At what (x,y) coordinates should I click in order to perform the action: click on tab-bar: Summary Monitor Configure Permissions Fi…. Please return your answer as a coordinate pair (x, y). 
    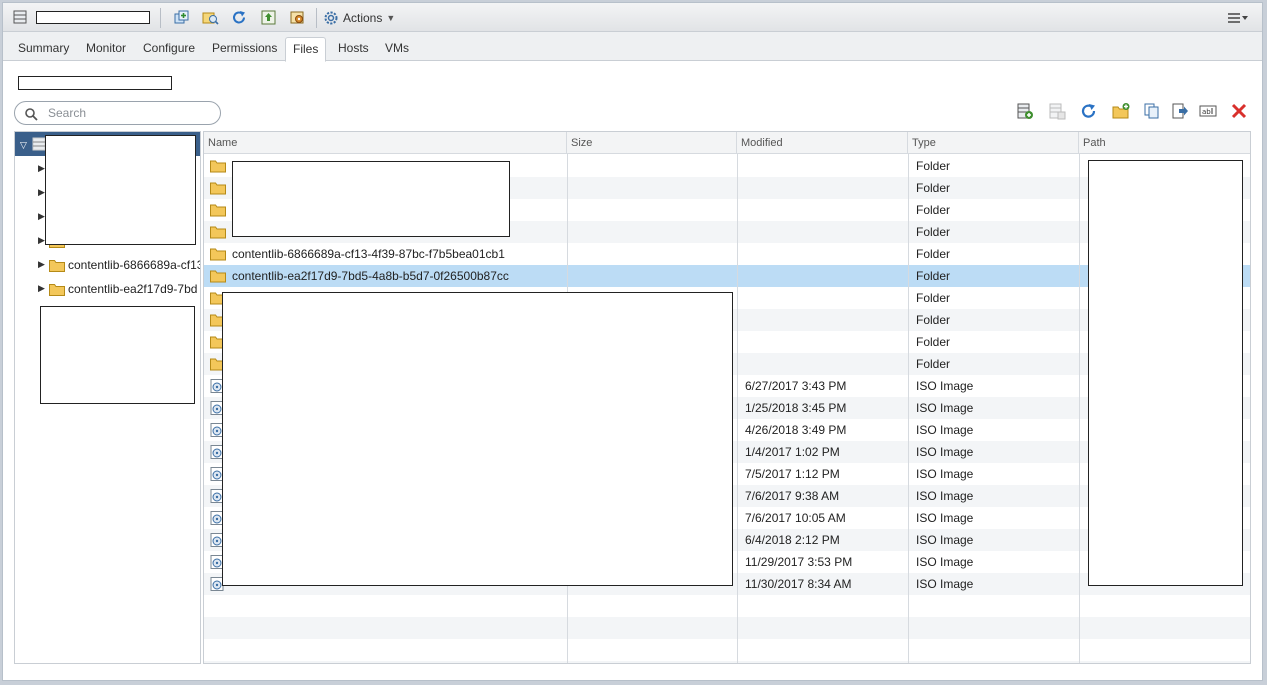
    Looking at the image, I should click on (632, 47).